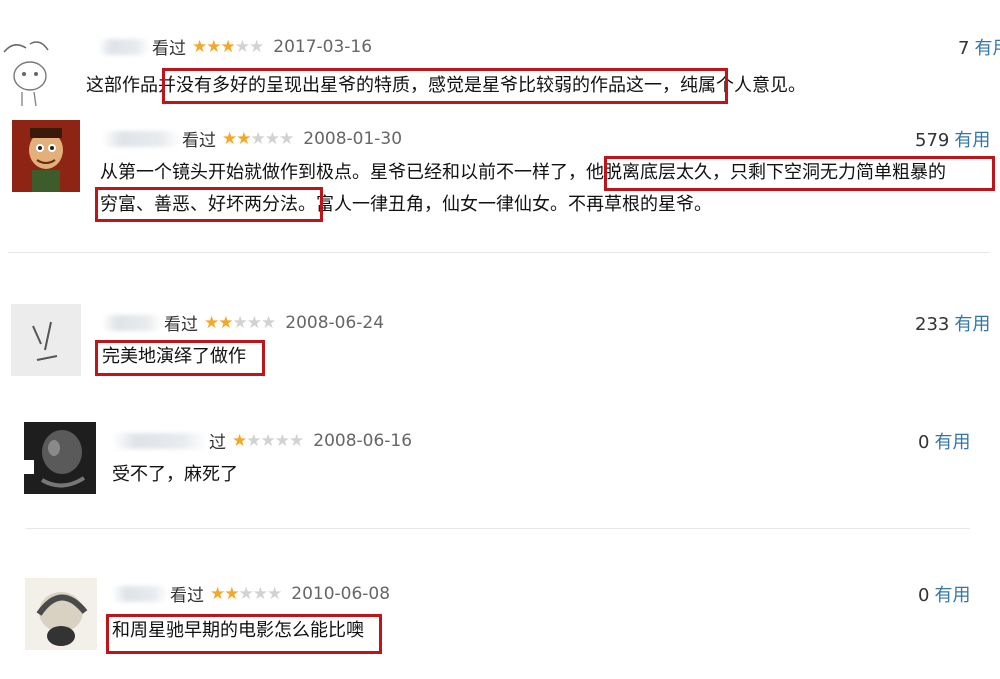  Describe the element at coordinates (217, 443) in the screenshot. I see `watched-status: 过` at that location.